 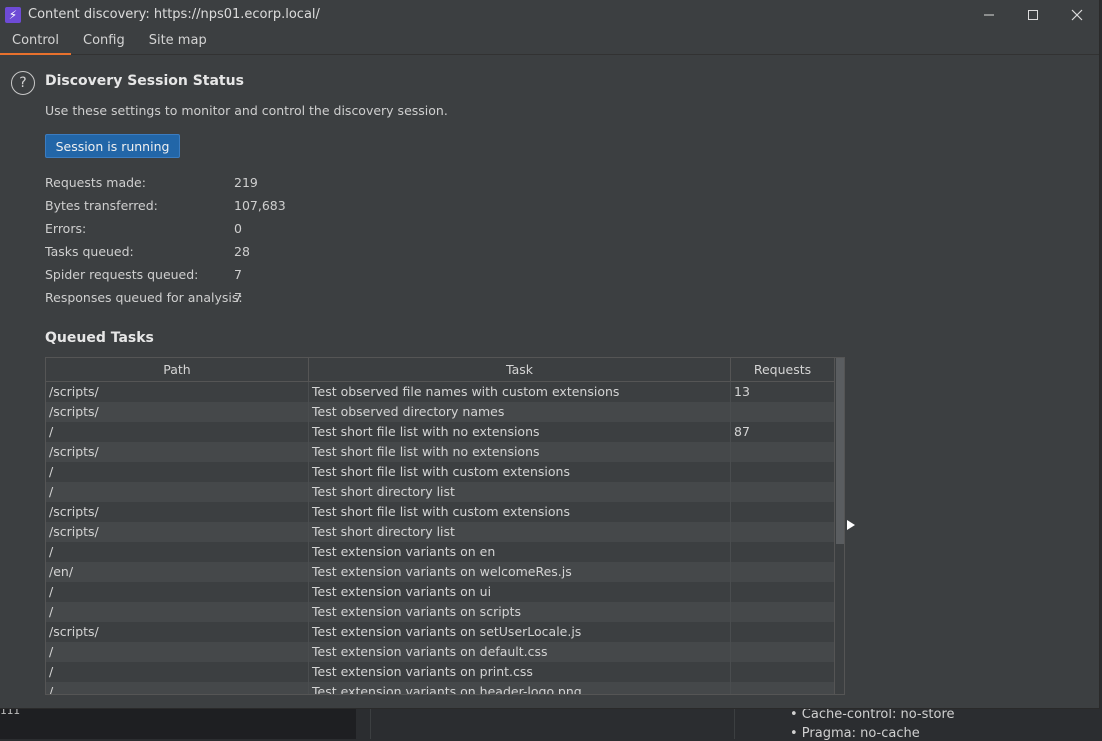 What do you see at coordinates (177, 572) in the screenshot?
I see `cell-path: /en/` at bounding box center [177, 572].